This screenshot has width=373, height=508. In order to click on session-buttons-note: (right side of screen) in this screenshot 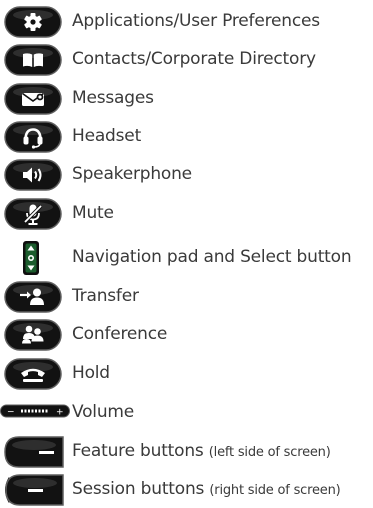, I will do `click(275, 490)`.